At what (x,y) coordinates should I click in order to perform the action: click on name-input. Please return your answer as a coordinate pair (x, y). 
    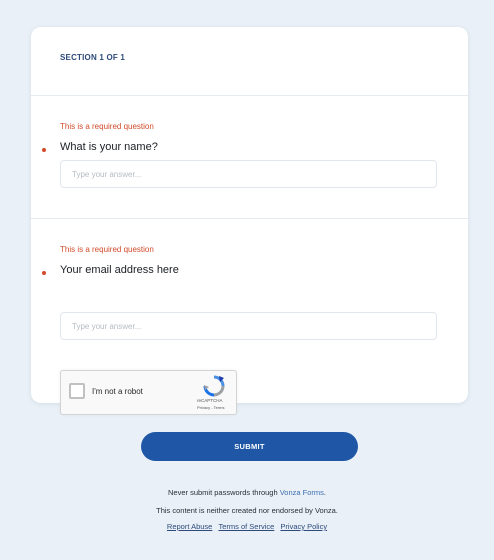
    Looking at the image, I should click on (248, 174).